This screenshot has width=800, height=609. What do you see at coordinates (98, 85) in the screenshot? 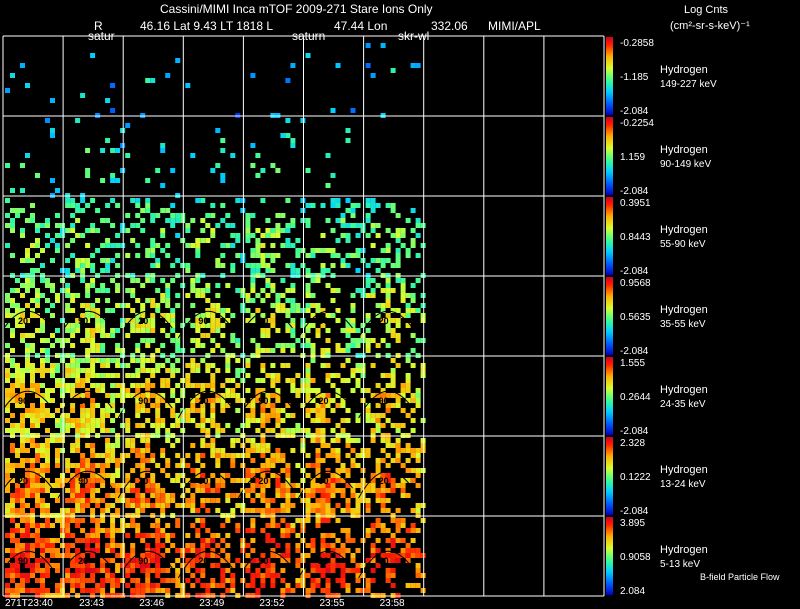
I see `panel-cells` at bounding box center [98, 85].